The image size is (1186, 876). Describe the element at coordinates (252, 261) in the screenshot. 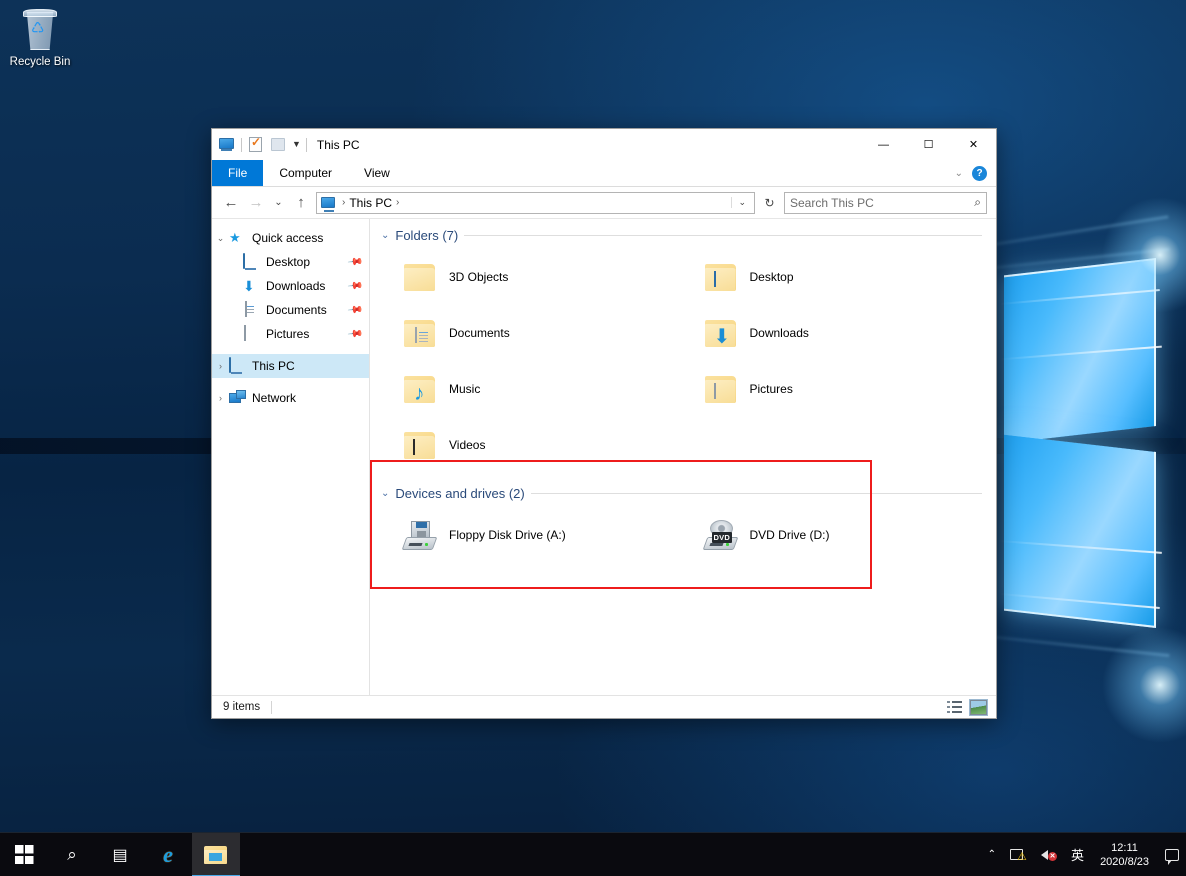

I see `desktop-icon` at that location.